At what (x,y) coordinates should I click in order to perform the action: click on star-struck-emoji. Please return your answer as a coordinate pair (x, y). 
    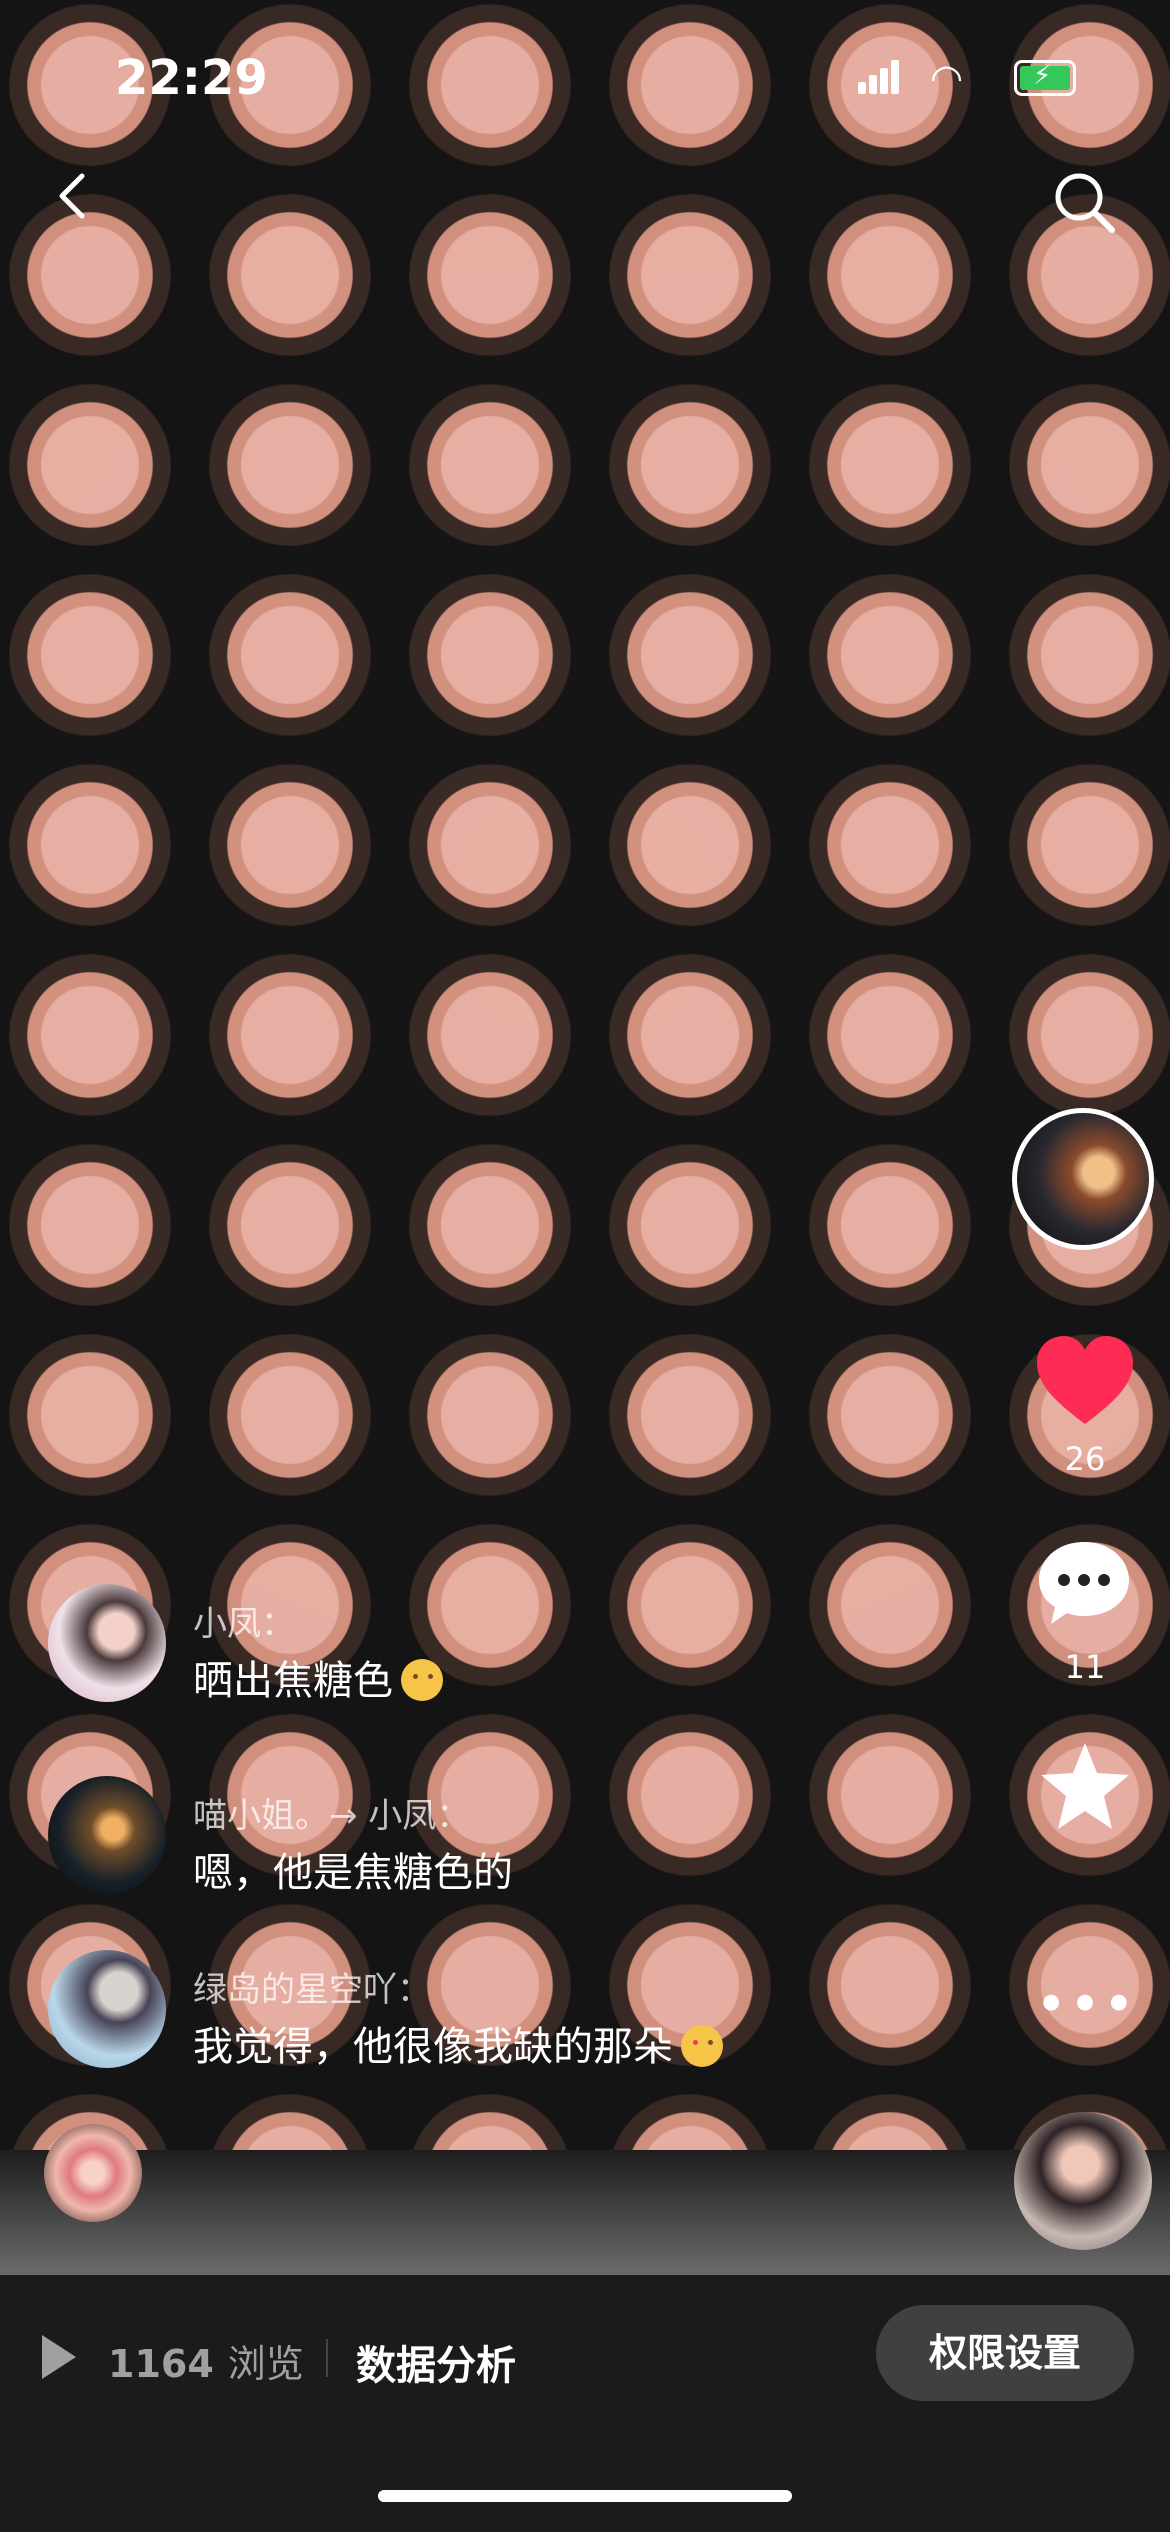
    Looking at the image, I should click on (702, 2046).